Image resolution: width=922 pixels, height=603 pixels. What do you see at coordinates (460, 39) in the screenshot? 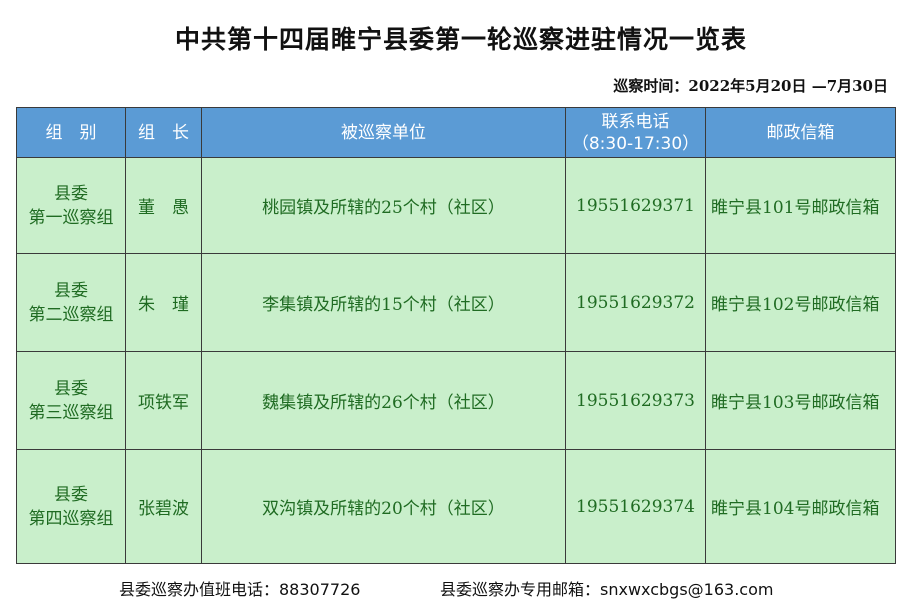
I see `page-title: 中共第十四届睢宁县委第一轮巡察进驻情况一览表` at bounding box center [460, 39].